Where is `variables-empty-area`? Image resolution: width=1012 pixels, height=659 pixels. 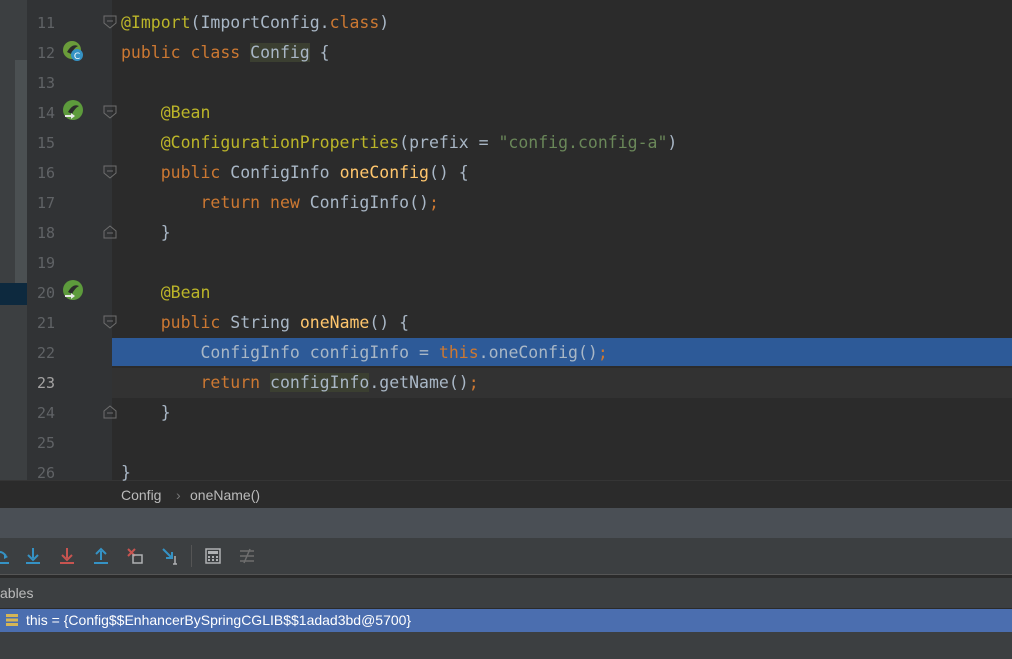 variables-empty-area is located at coordinates (506, 645).